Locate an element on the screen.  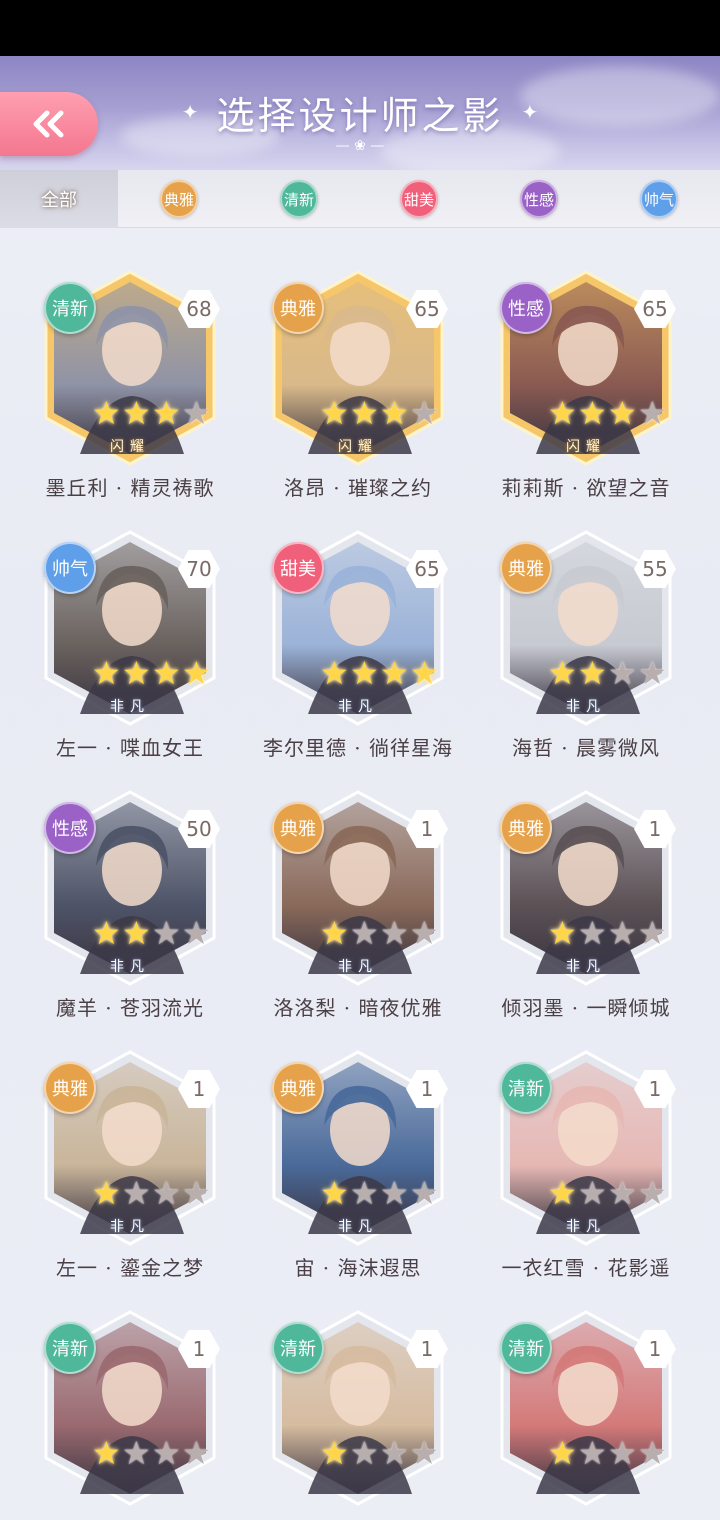
filter-tab-label: 全部 is located at coordinates (59, 200).